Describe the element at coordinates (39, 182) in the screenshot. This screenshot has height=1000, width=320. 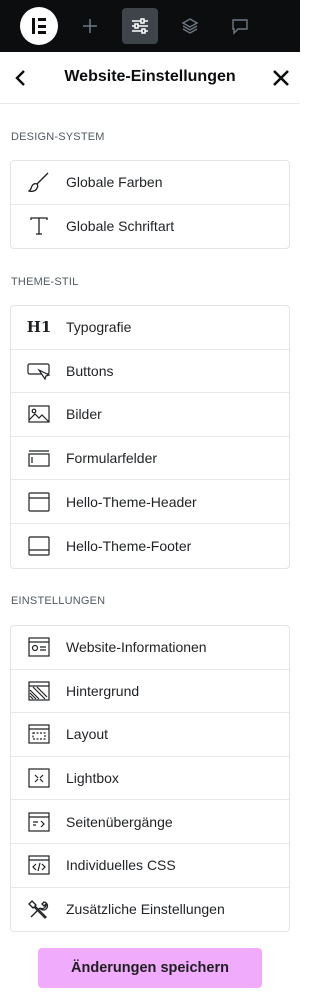
I see `brush-icon` at that location.